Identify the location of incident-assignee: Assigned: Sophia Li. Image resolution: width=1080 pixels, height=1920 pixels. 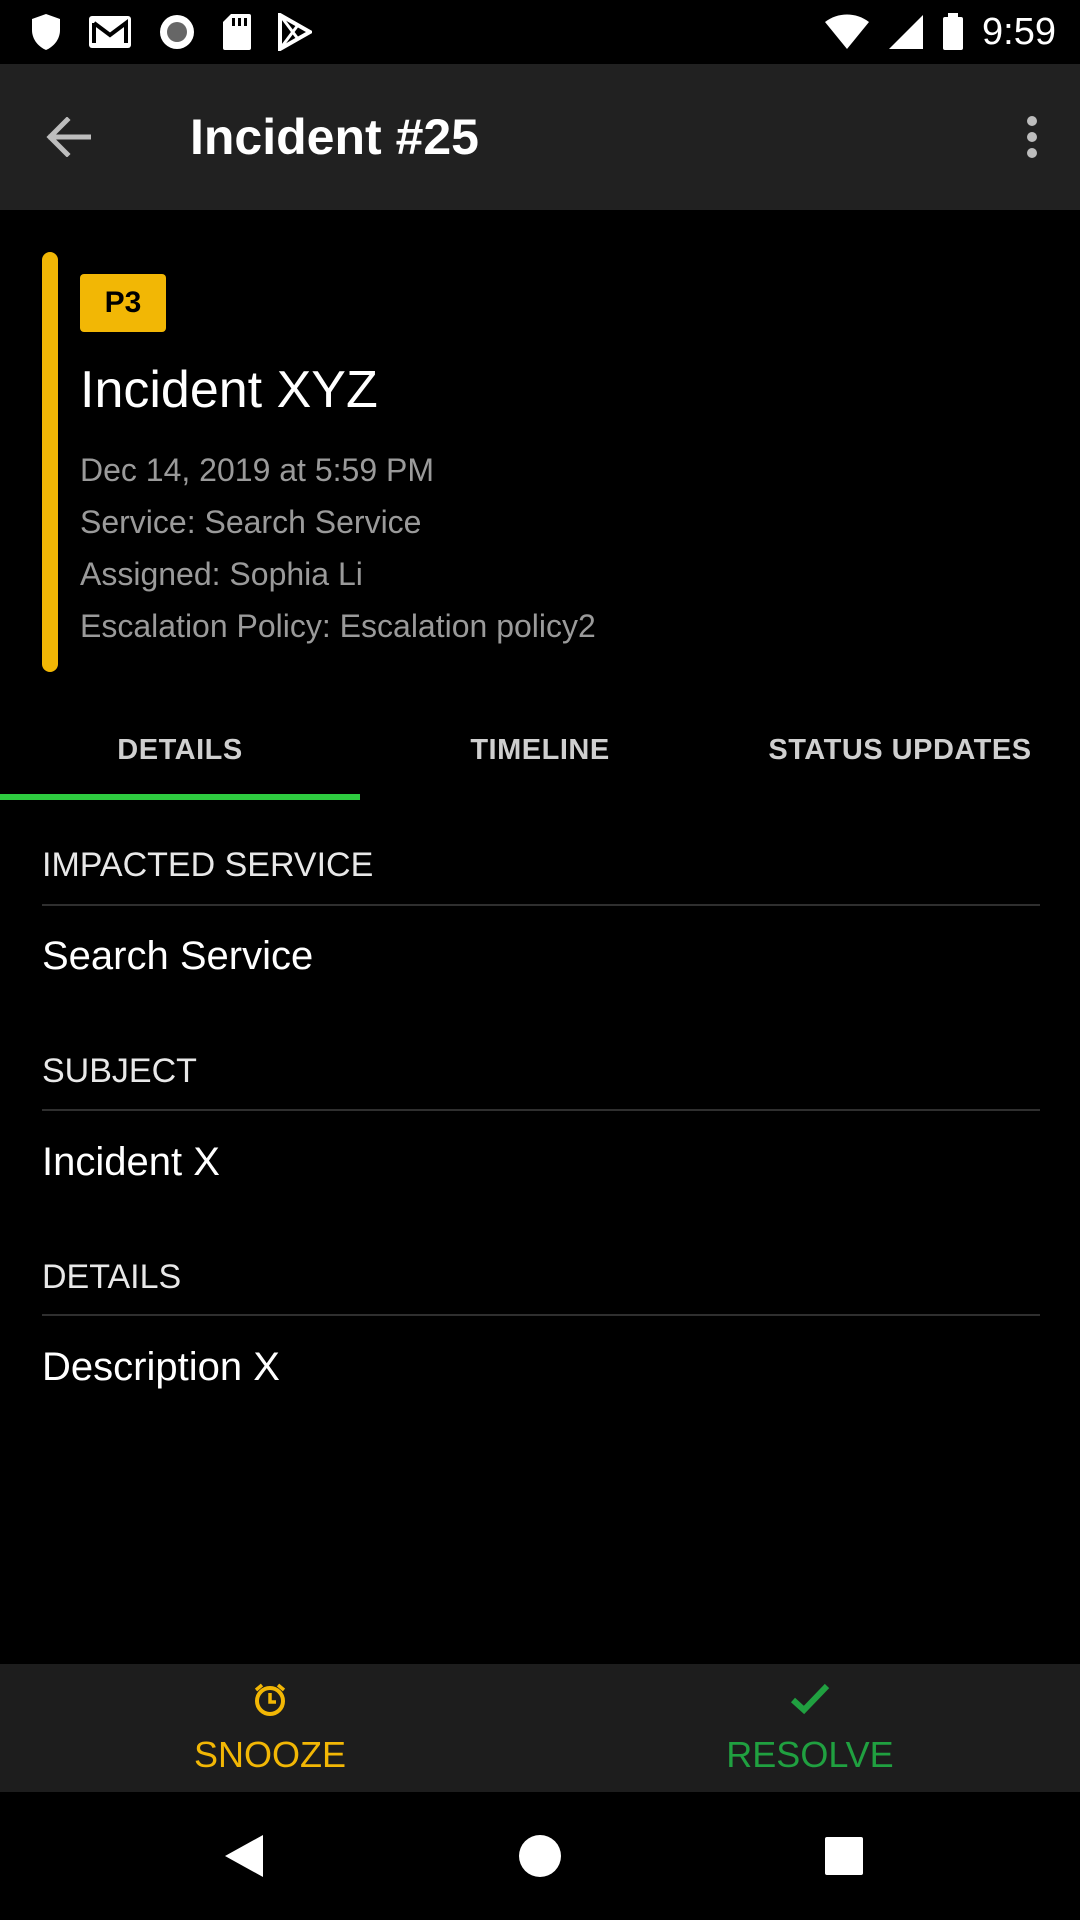
(221, 574).